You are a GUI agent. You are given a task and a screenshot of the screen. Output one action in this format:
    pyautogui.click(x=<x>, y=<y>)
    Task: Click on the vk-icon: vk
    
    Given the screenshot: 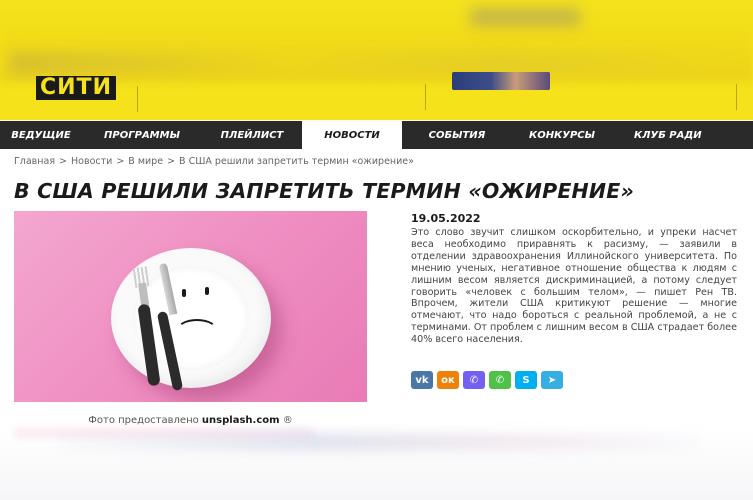 What is the action you would take?
    pyautogui.click(x=422, y=380)
    